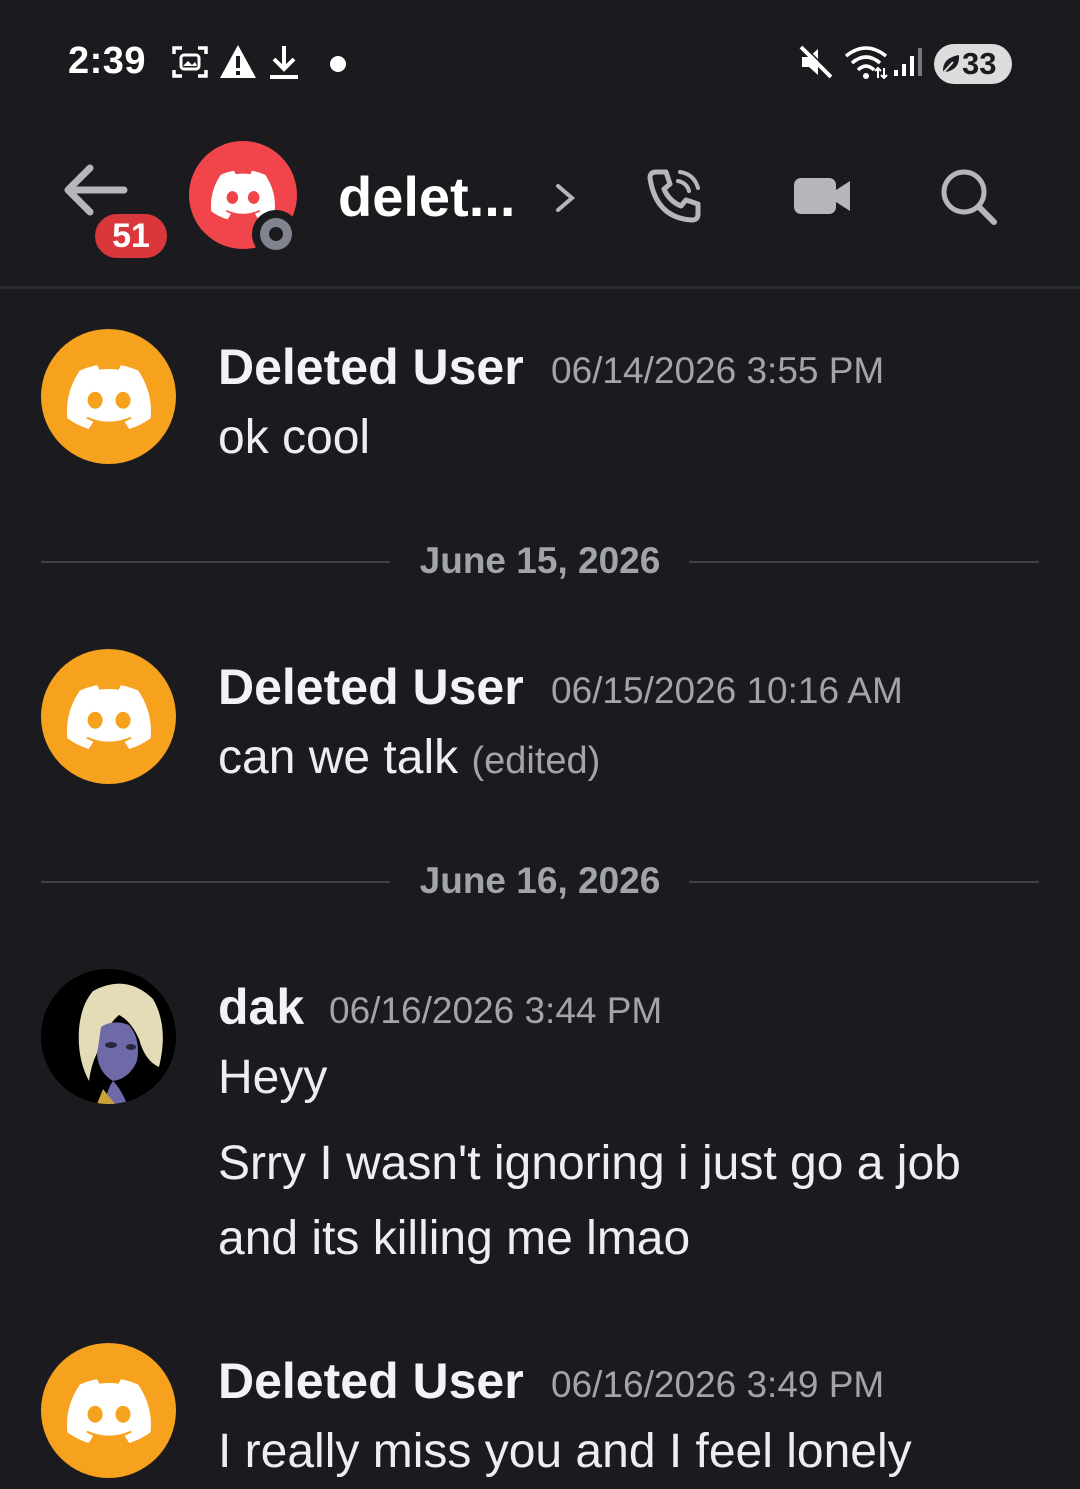 The width and height of the screenshot is (1080, 1489). I want to click on offline-status-indicator, so click(276, 234).